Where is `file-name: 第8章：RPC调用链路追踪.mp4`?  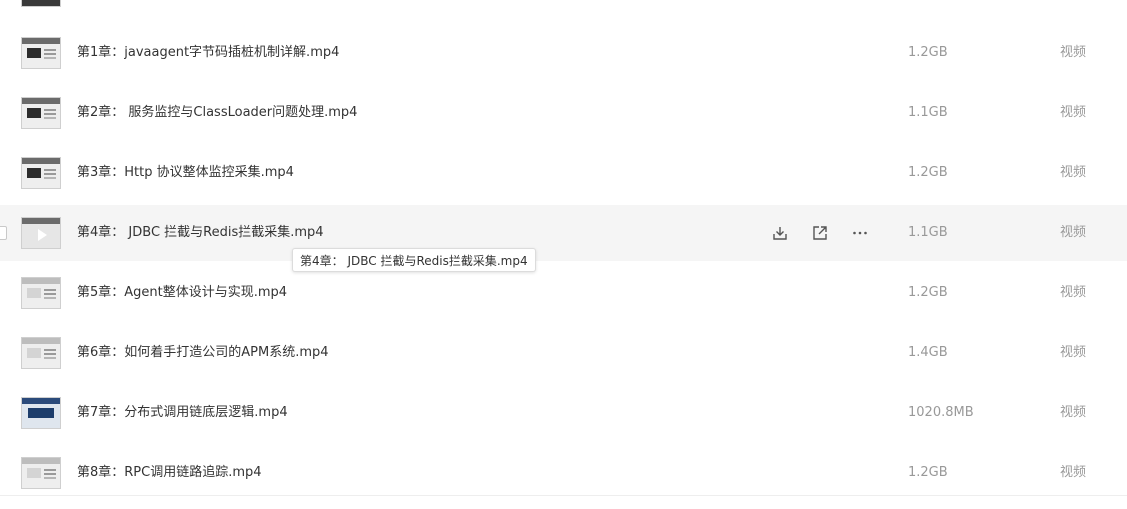 file-name: 第8章：RPC调用链路追踪.mp4 is located at coordinates (169, 473).